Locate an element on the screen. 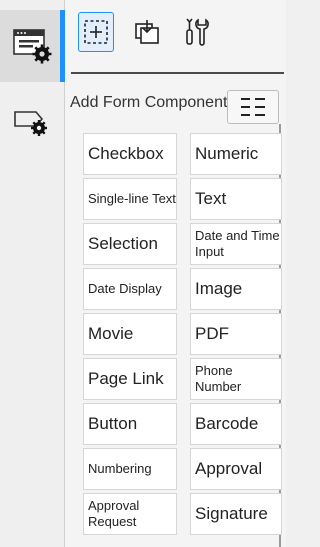 This screenshot has width=320, height=547. tools-icon is located at coordinates (197, 32).